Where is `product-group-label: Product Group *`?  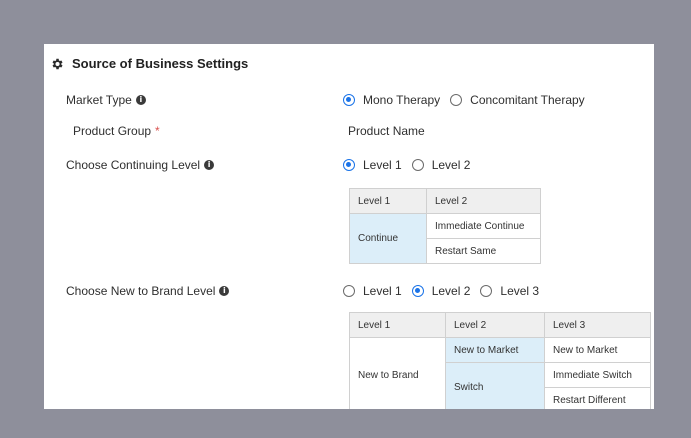
product-group-label: Product Group * is located at coordinates (116, 131).